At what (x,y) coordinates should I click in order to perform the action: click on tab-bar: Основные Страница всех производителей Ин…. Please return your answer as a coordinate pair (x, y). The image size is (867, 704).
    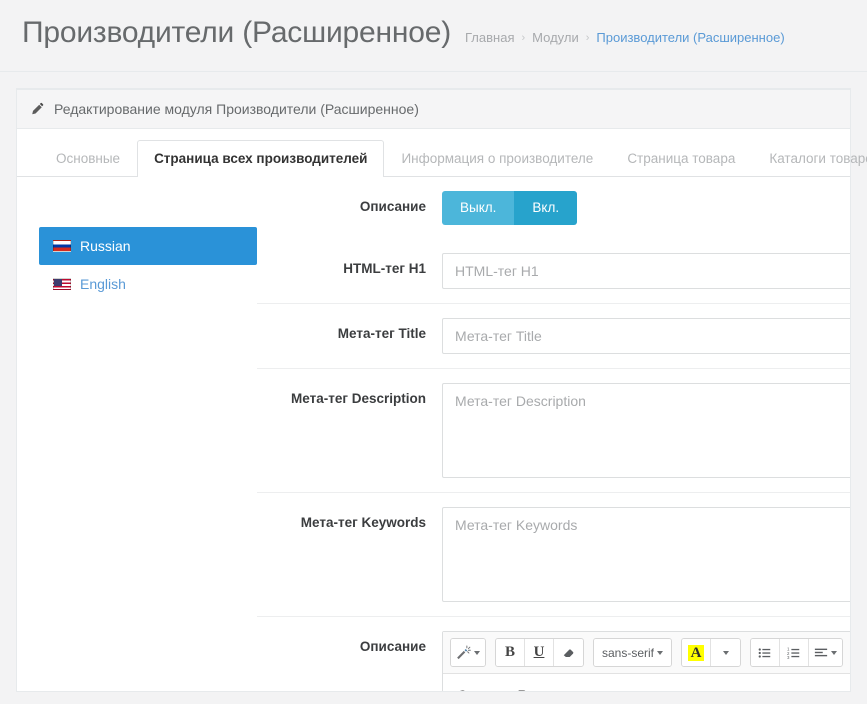
    Looking at the image, I should click on (442, 153).